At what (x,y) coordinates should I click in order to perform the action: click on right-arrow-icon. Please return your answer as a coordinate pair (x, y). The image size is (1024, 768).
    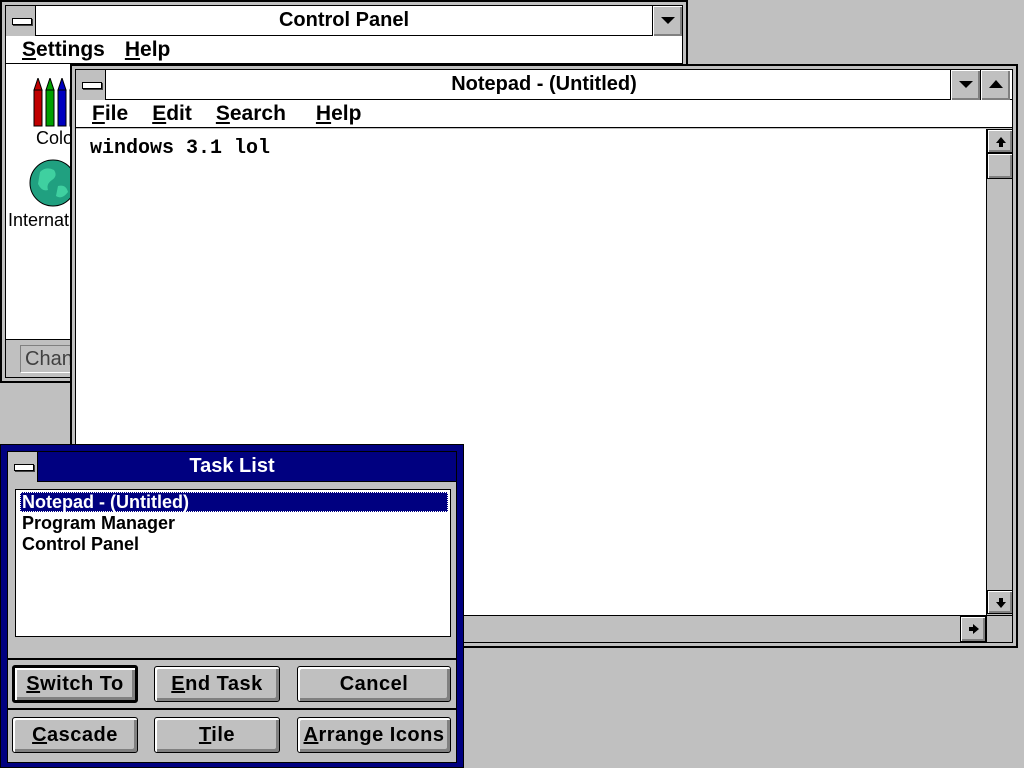
    Looking at the image, I should click on (974, 629).